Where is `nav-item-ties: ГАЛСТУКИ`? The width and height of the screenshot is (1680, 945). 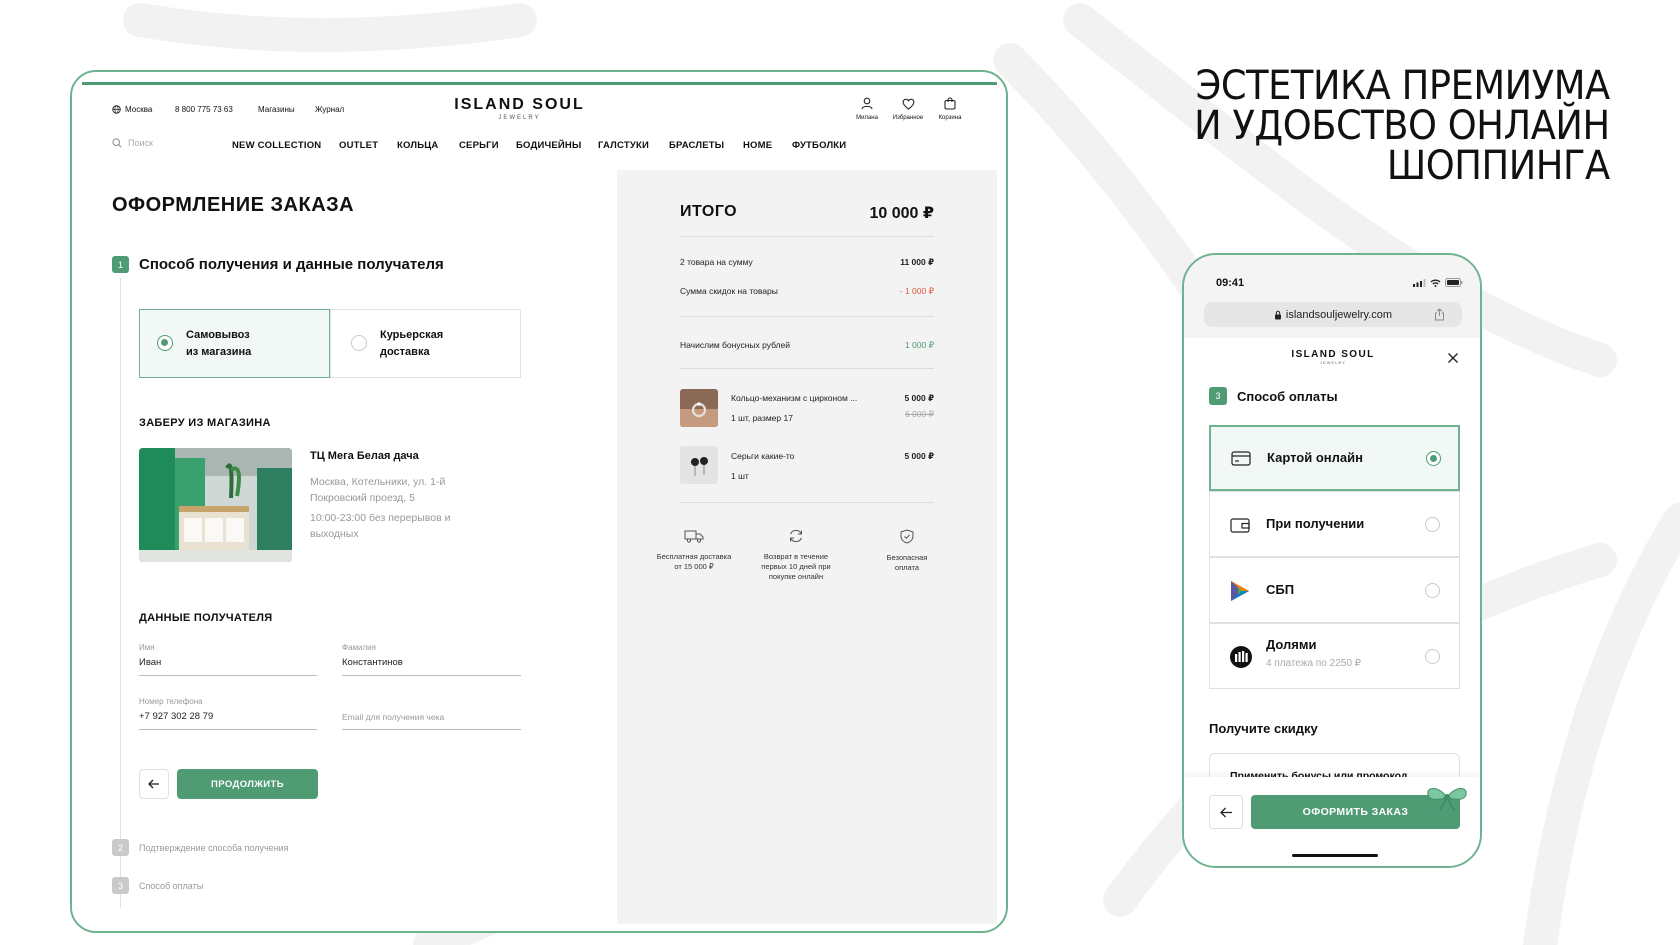 nav-item-ties: ГАЛСТУКИ is located at coordinates (623, 145).